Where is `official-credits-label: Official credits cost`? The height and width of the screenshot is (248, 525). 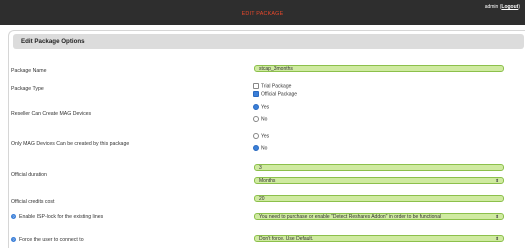
official-credits-label: Official credits cost is located at coordinates (33, 202).